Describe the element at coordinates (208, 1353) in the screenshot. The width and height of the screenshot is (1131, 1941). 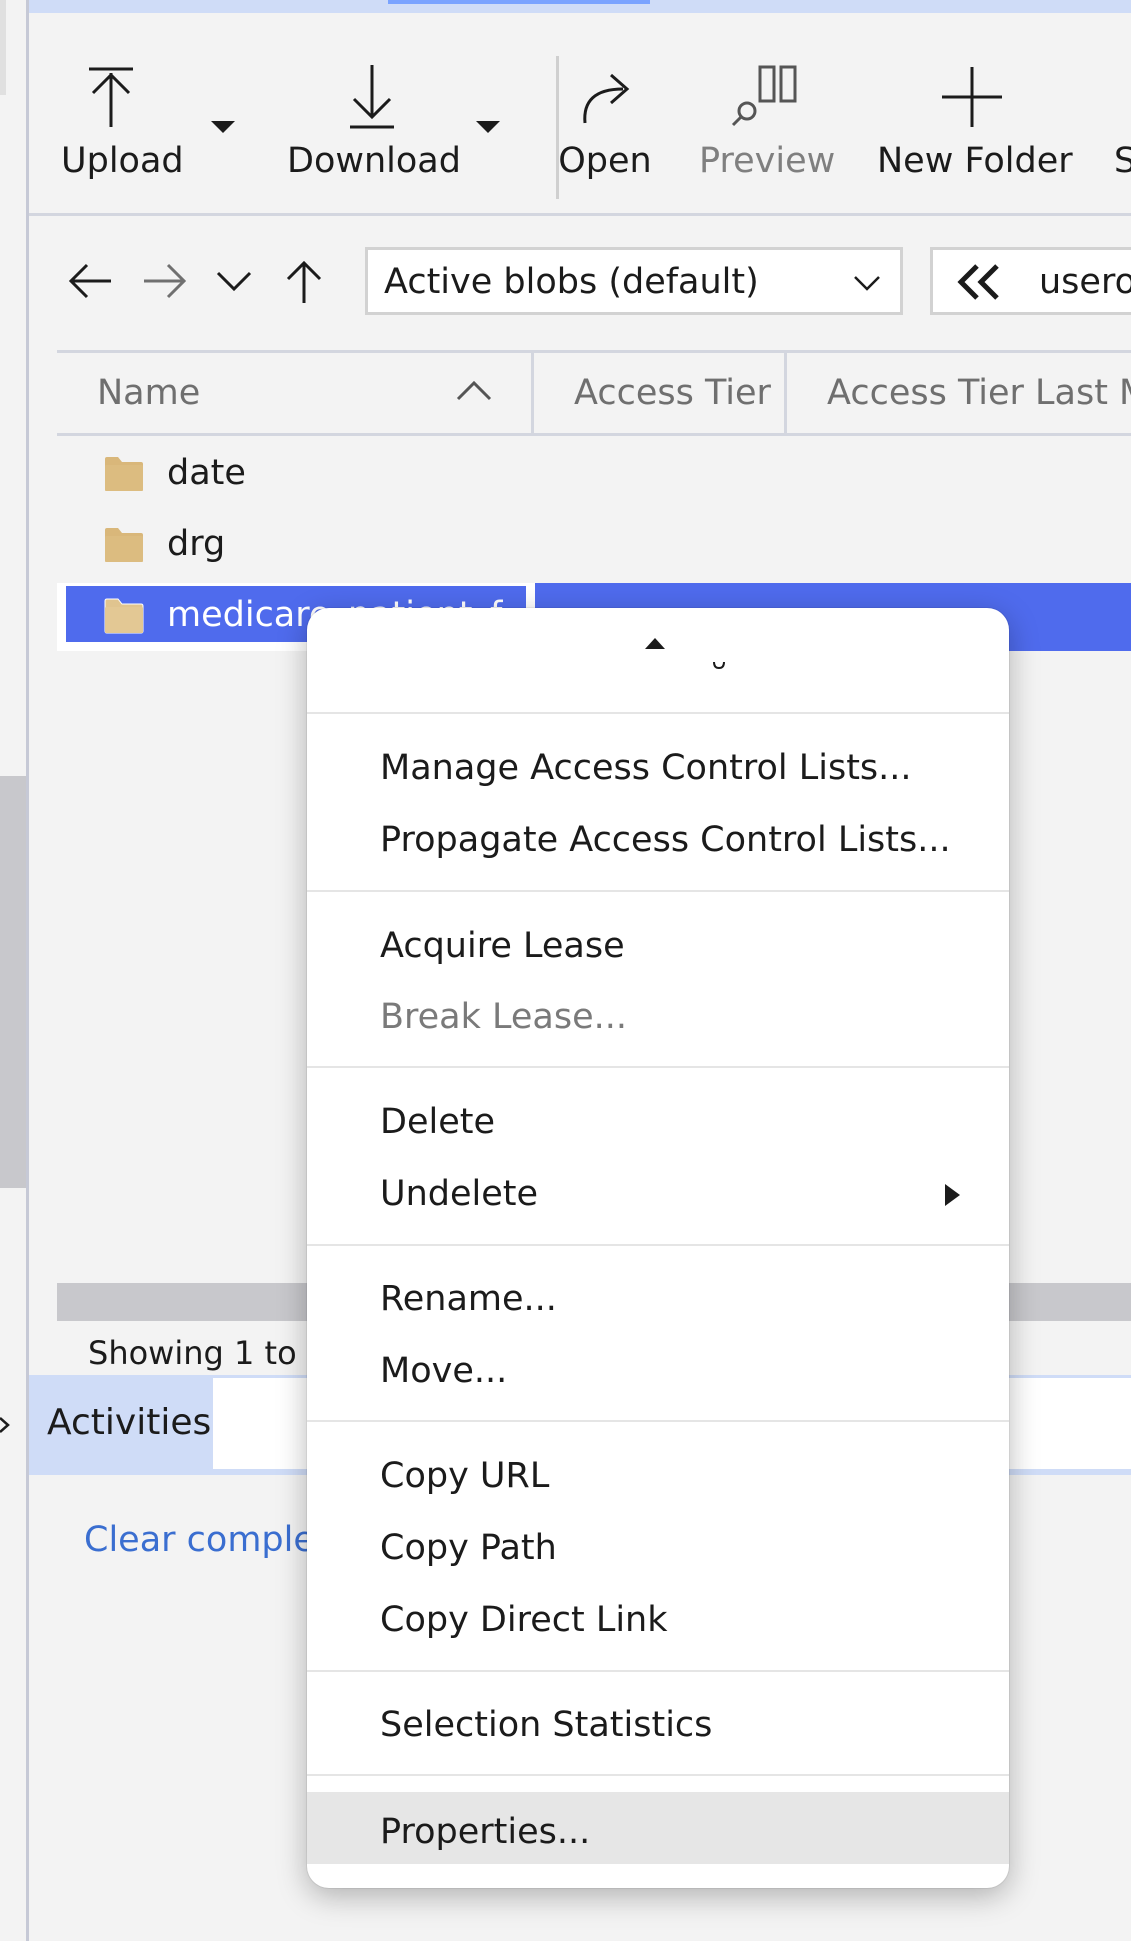
I see `item-count-status: Showing 1 to 3` at that location.